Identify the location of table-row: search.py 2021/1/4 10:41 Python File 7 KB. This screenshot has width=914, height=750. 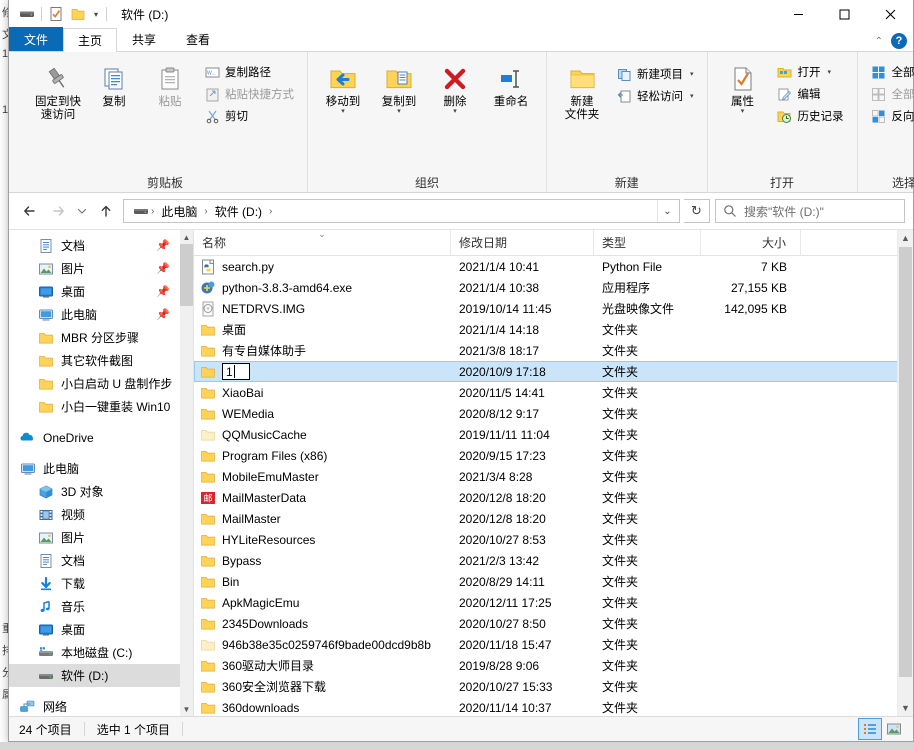
(553, 266).